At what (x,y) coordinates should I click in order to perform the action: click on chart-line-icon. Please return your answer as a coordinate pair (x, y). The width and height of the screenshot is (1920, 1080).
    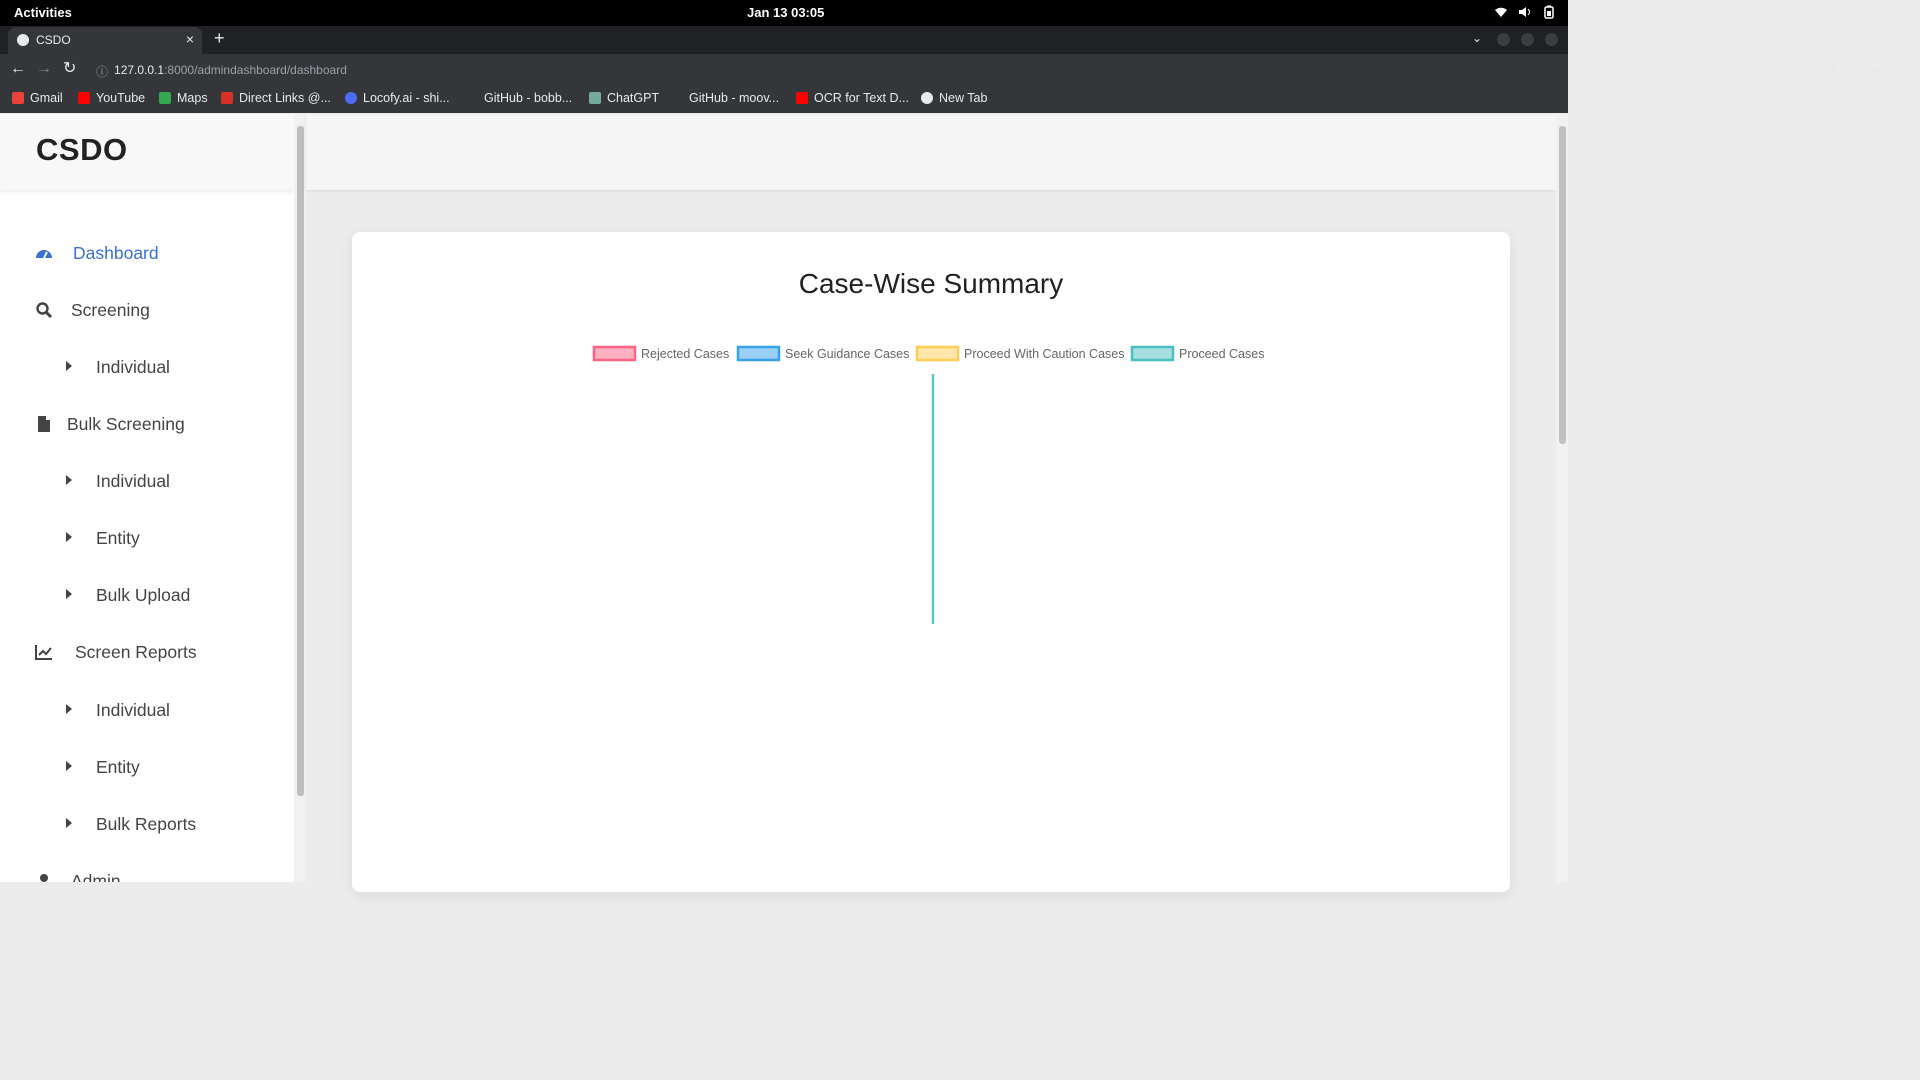
    Looking at the image, I should click on (43, 652).